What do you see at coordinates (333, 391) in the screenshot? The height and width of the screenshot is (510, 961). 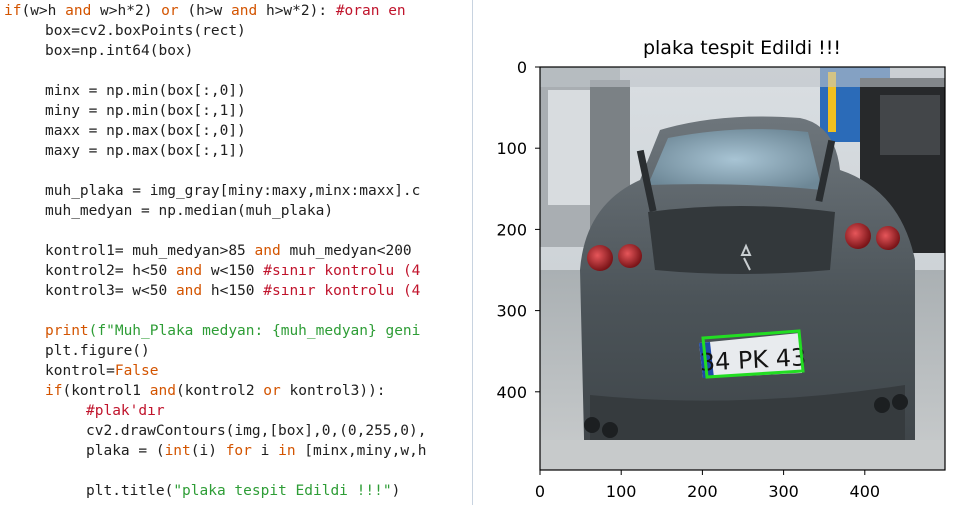 I see `code-token: kontrol3)):` at bounding box center [333, 391].